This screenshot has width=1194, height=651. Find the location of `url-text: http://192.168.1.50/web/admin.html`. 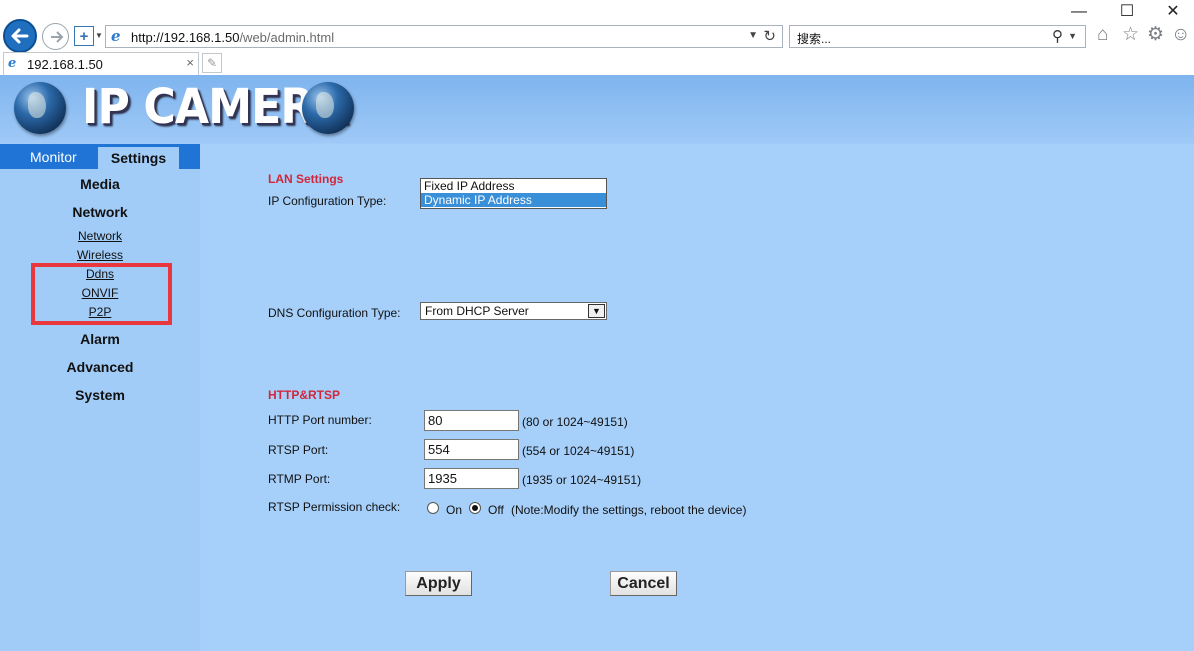

url-text: http://192.168.1.50/web/admin.html is located at coordinates (233, 37).